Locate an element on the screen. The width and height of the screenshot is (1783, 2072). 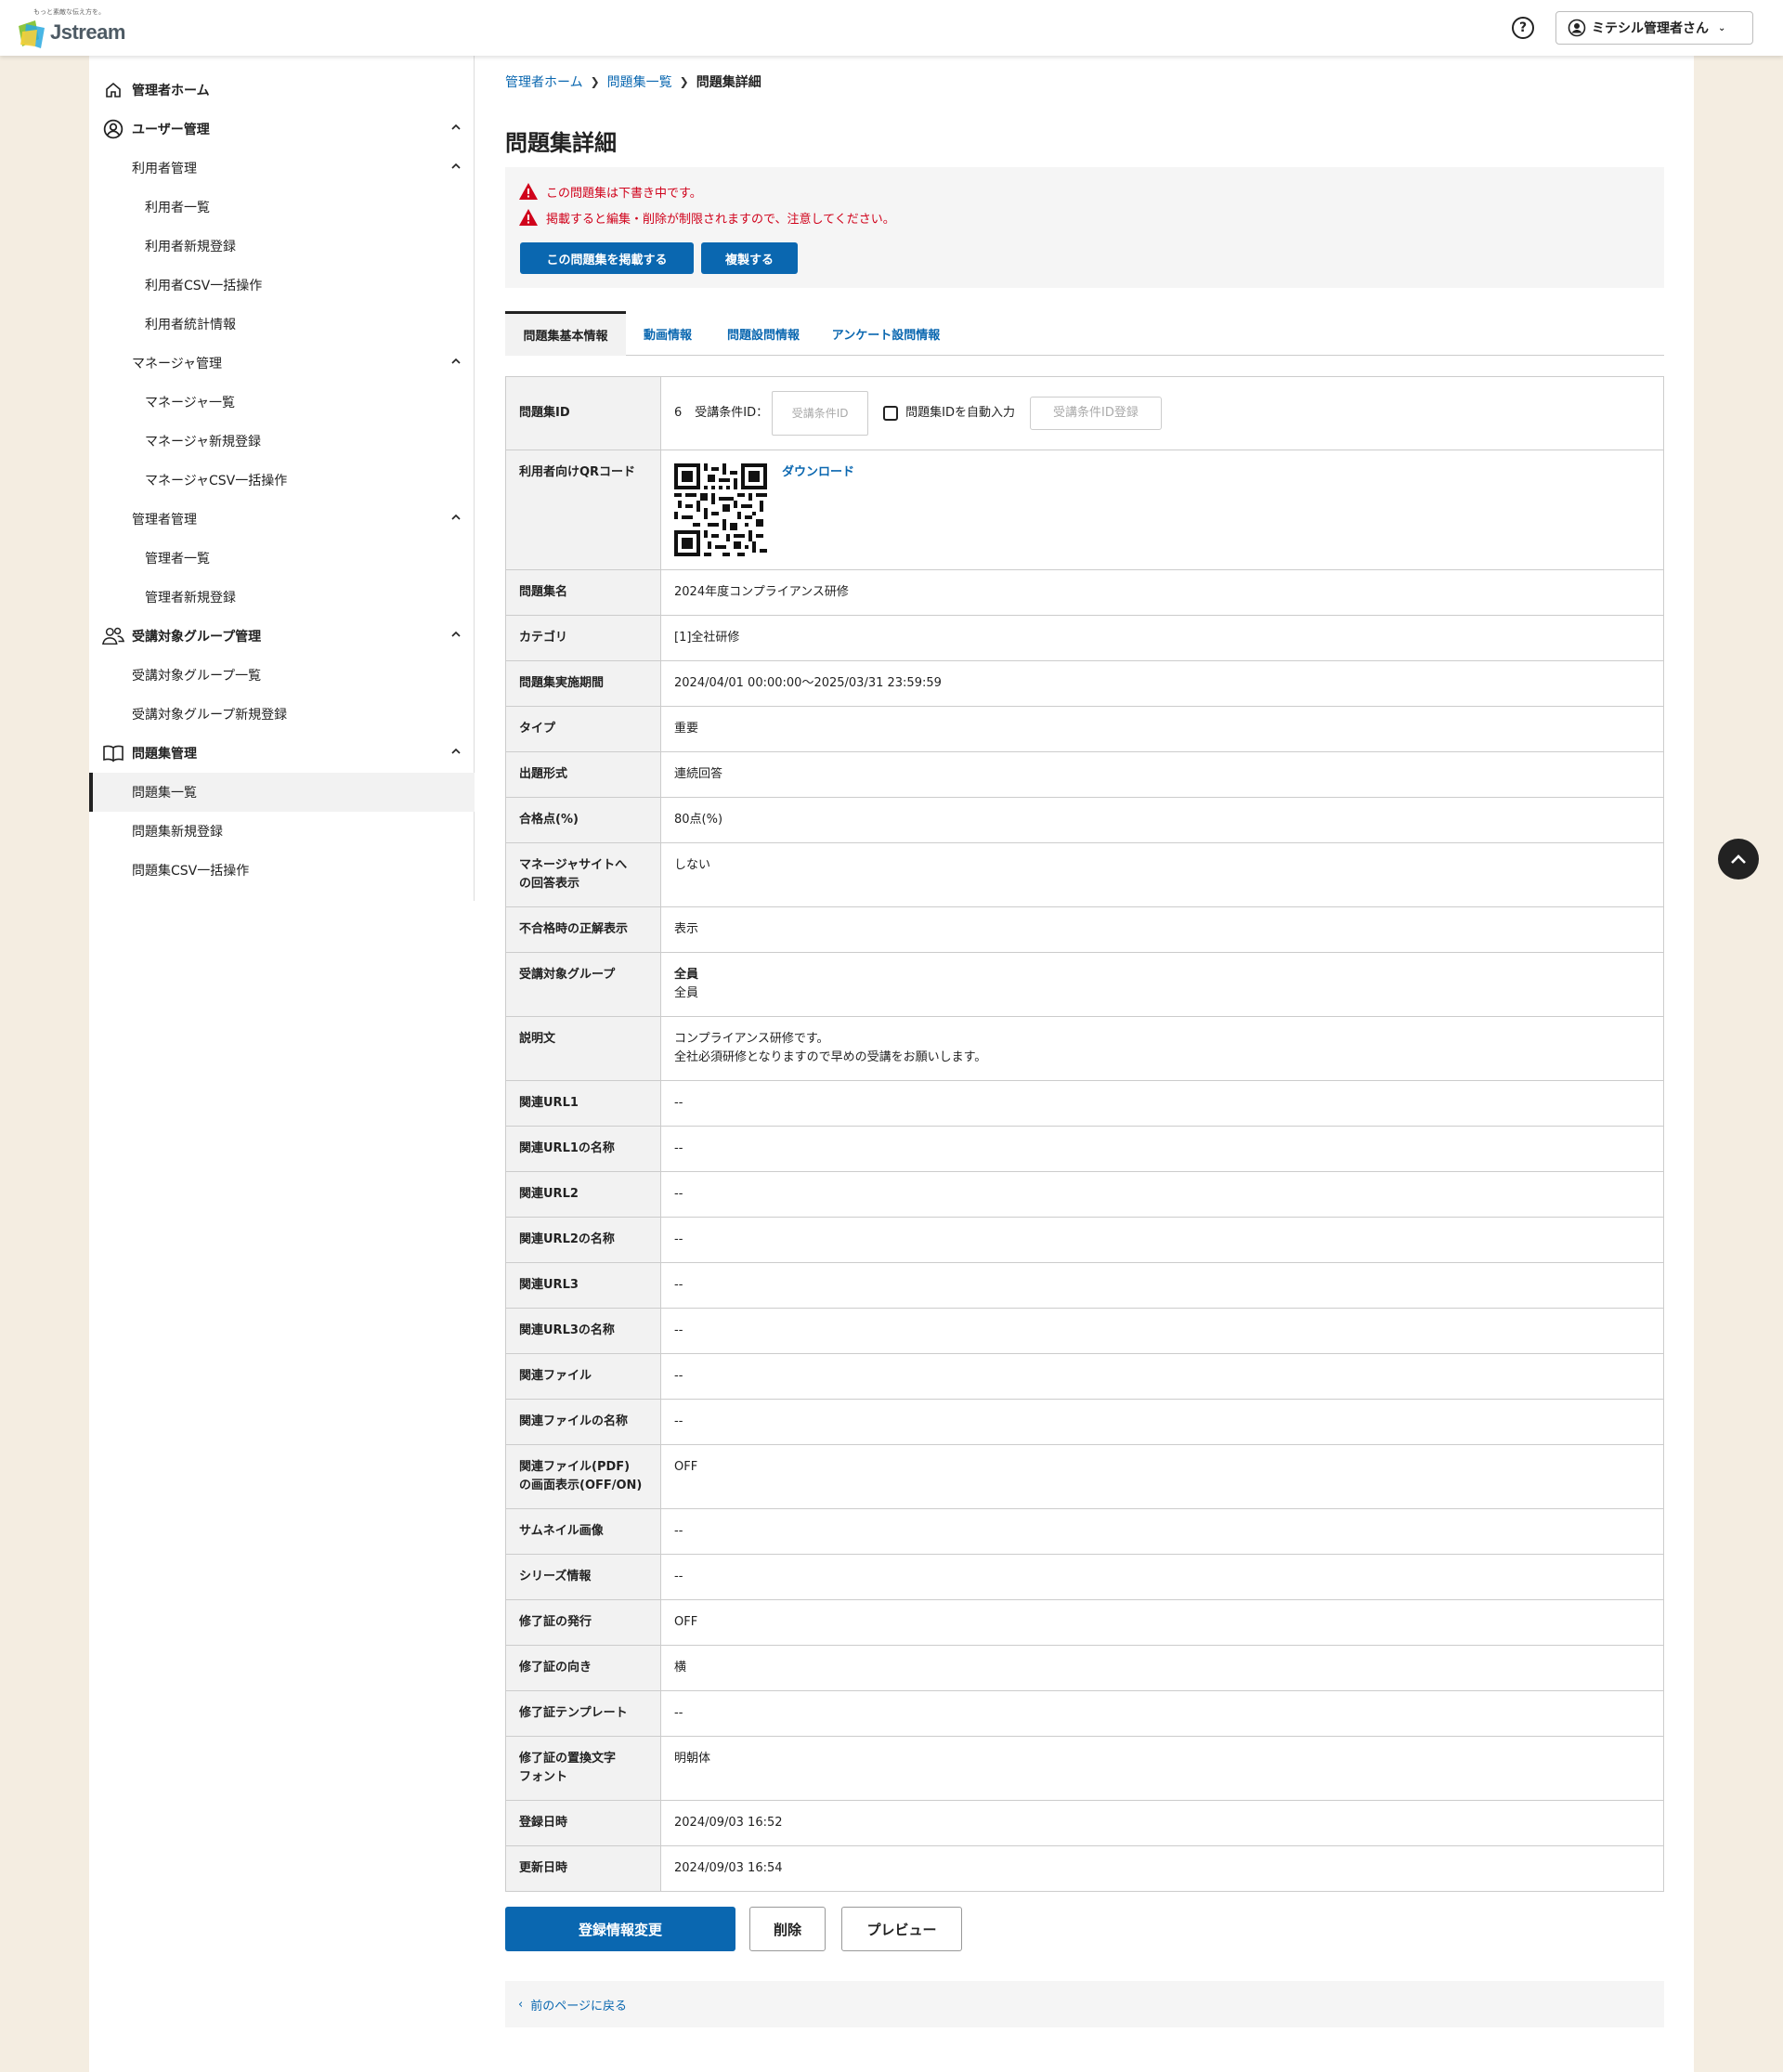
sidebar-item-manager-csv: マネージャCSV一括操作 is located at coordinates (282, 481).